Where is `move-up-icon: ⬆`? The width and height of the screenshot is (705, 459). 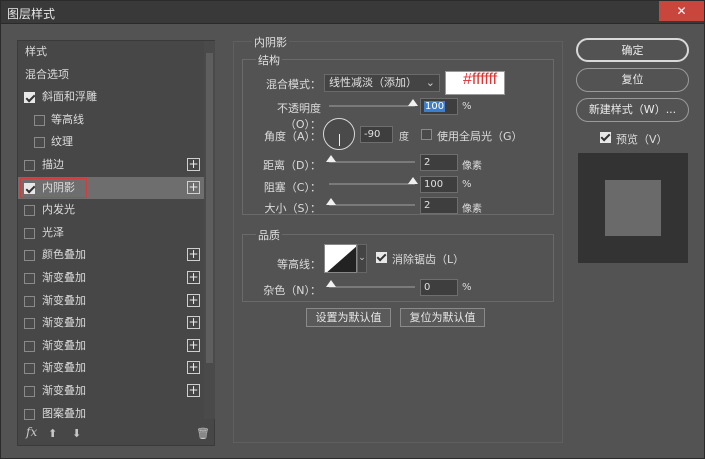 move-up-icon: ⬆ is located at coordinates (52, 433).